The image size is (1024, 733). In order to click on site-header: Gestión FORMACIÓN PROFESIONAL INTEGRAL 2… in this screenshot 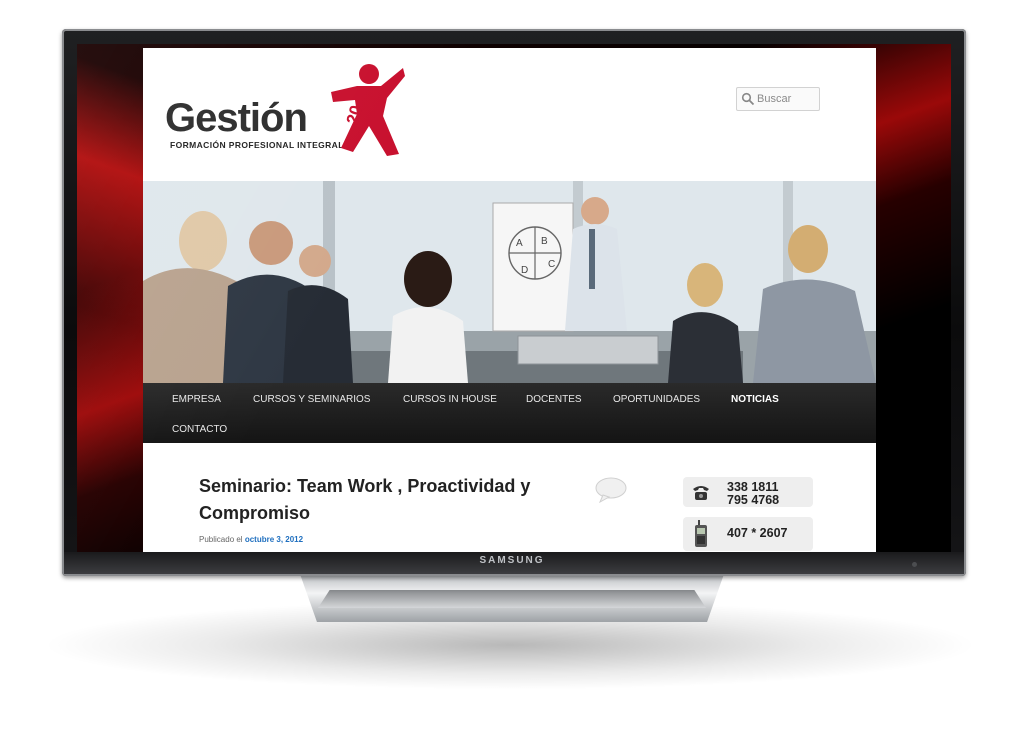, I will do `click(509, 107)`.